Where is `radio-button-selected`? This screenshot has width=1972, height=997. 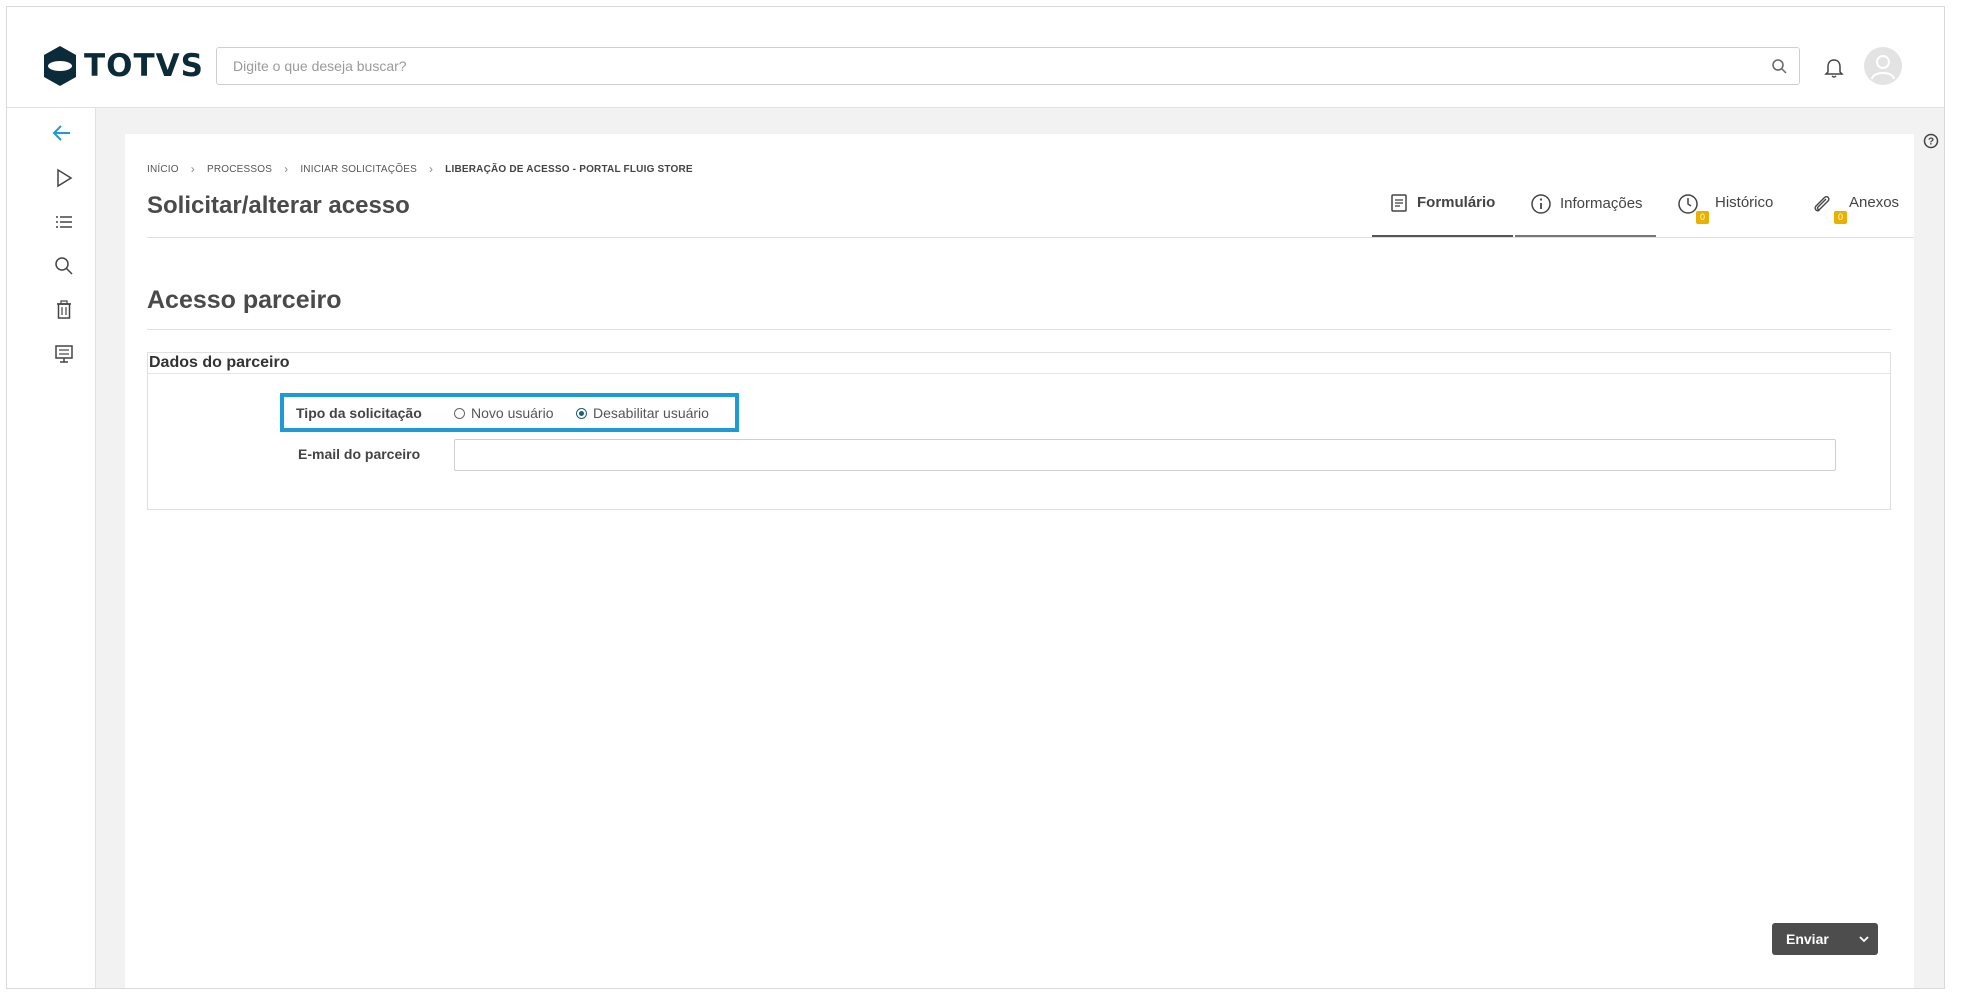
radio-button-selected is located at coordinates (581, 413).